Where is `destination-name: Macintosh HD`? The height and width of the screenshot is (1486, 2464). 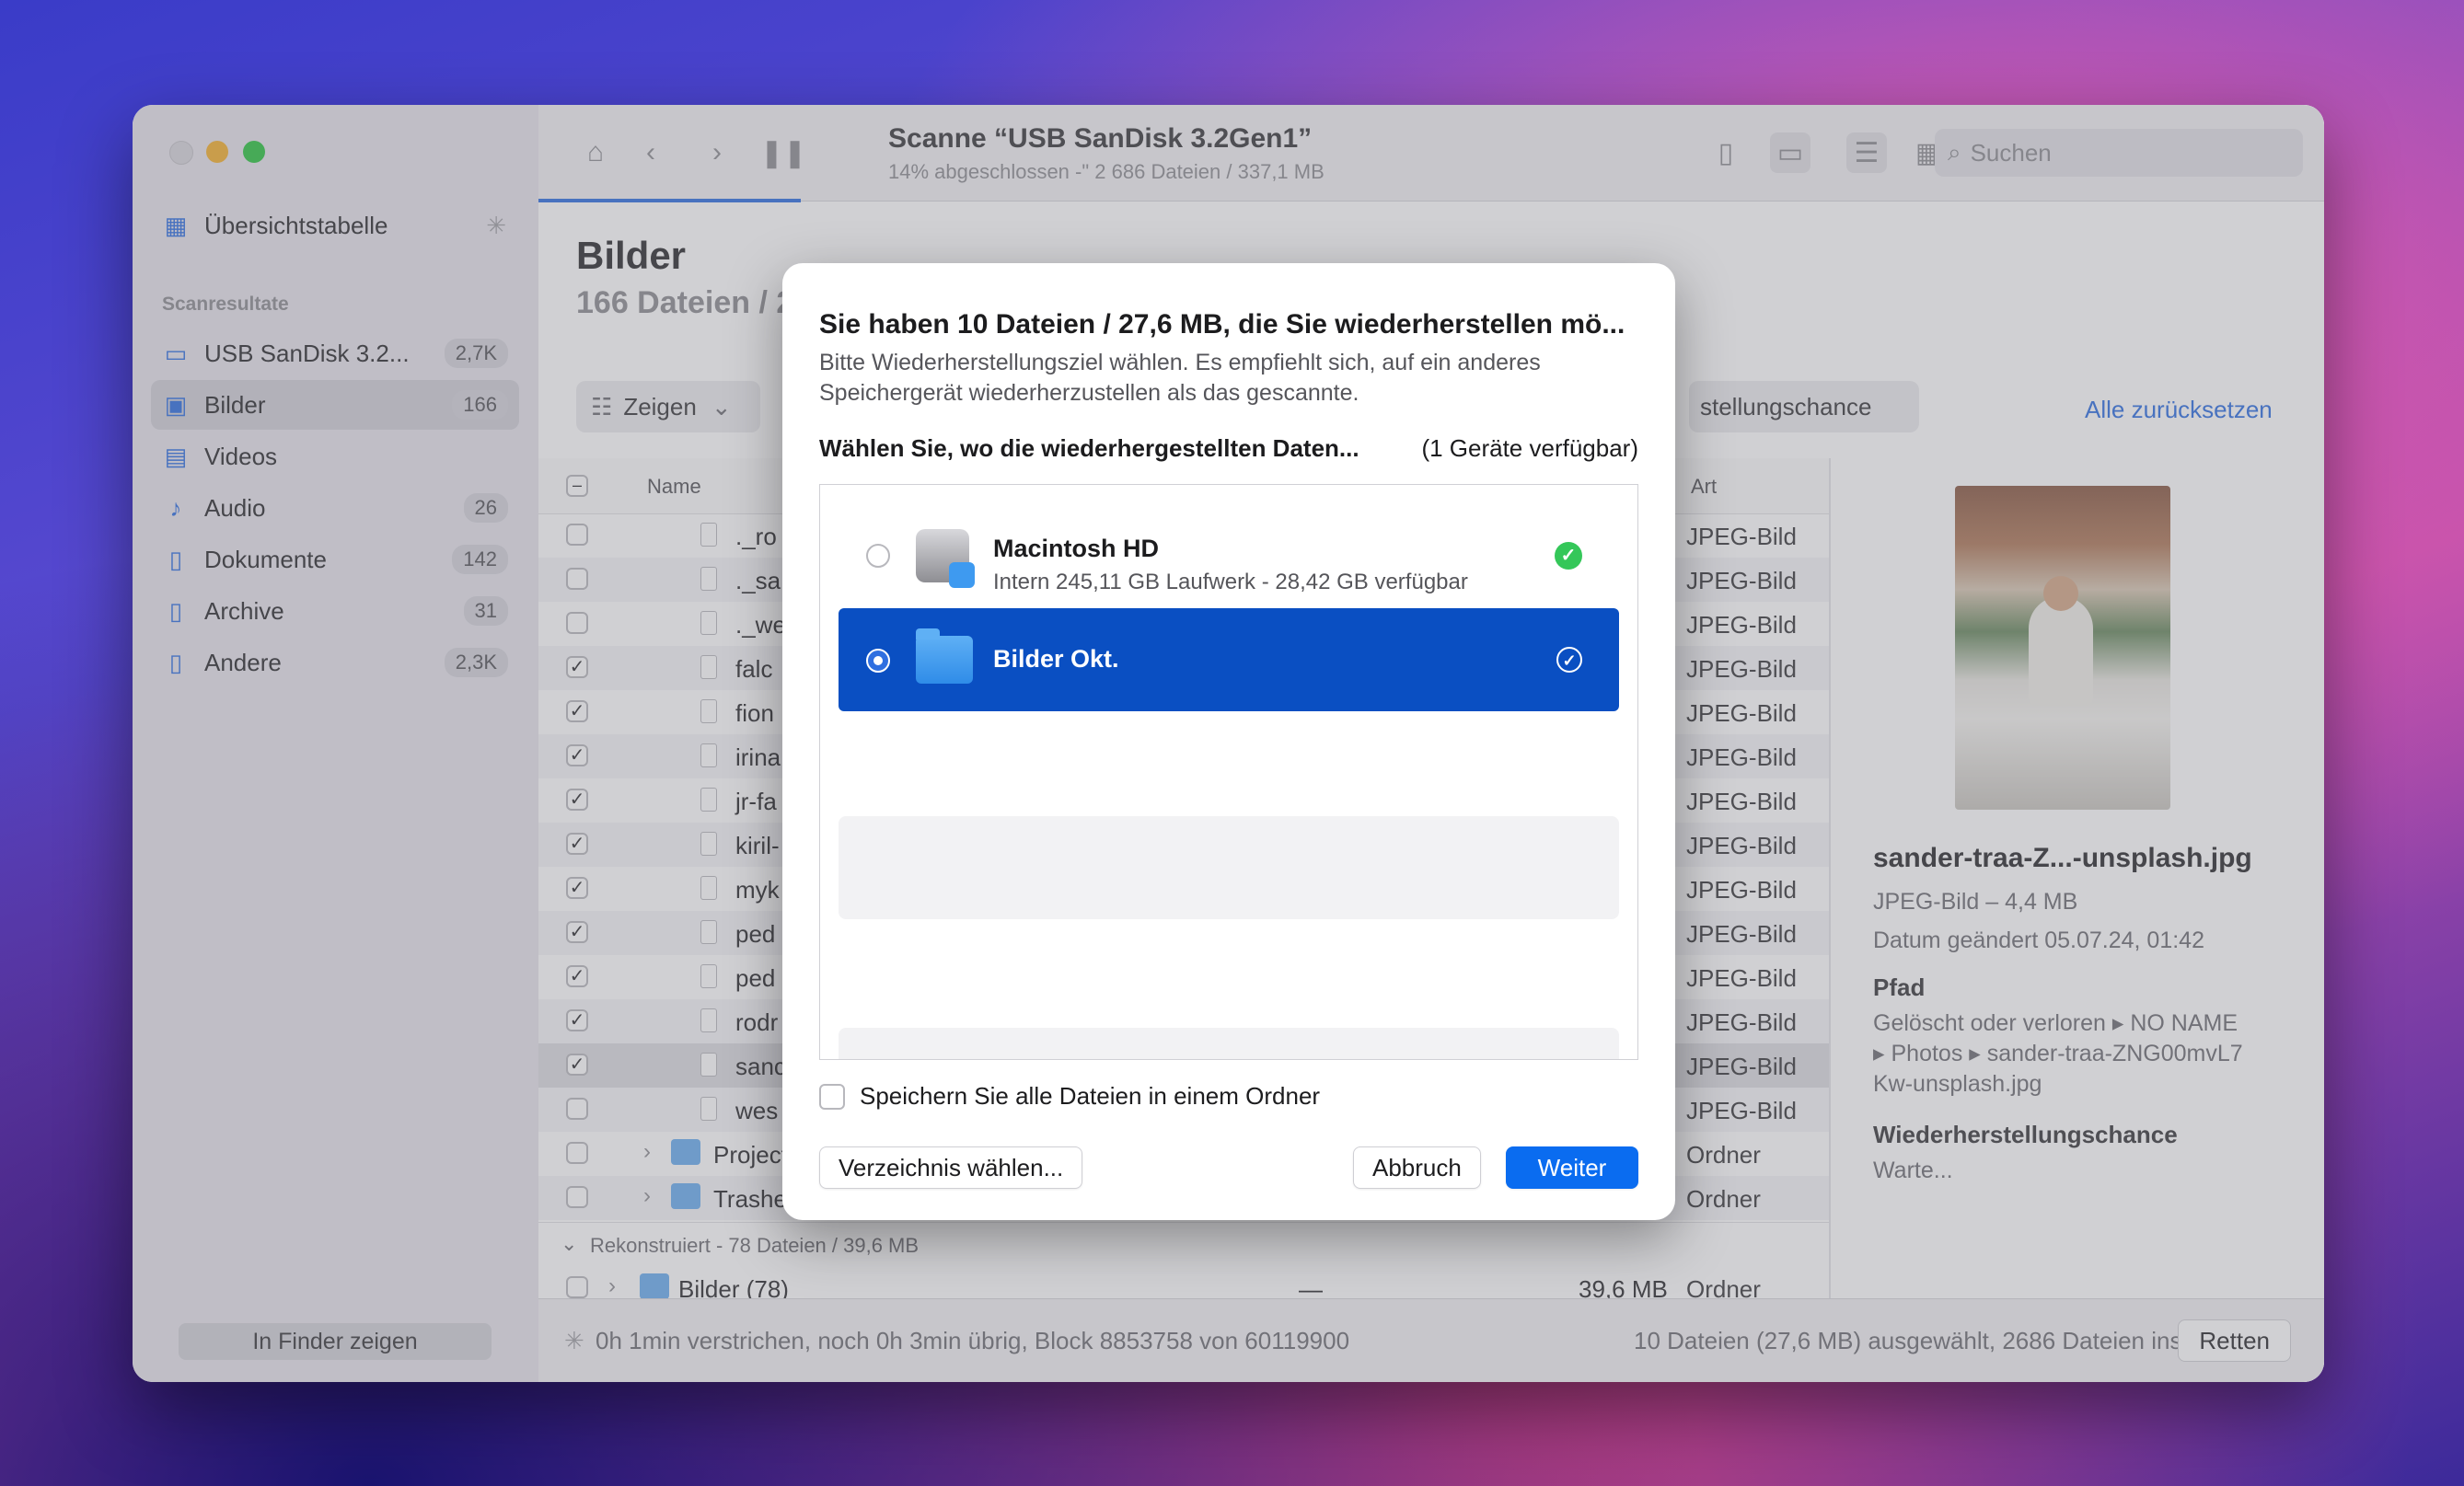
destination-name: Macintosh HD is located at coordinates (1076, 549).